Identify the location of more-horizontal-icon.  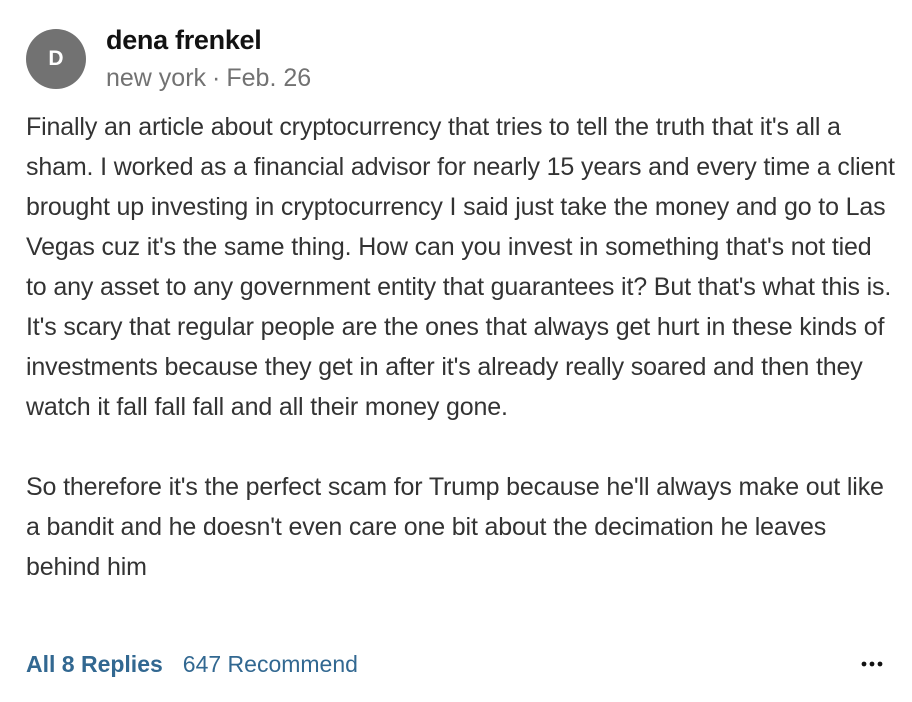
(872, 664).